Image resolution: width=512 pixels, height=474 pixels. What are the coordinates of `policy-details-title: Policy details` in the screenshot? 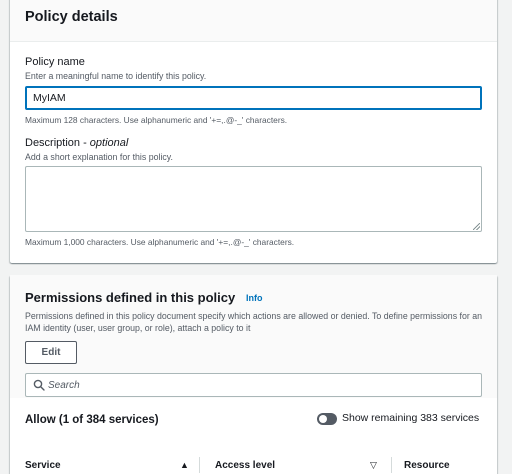 It's located at (71, 17).